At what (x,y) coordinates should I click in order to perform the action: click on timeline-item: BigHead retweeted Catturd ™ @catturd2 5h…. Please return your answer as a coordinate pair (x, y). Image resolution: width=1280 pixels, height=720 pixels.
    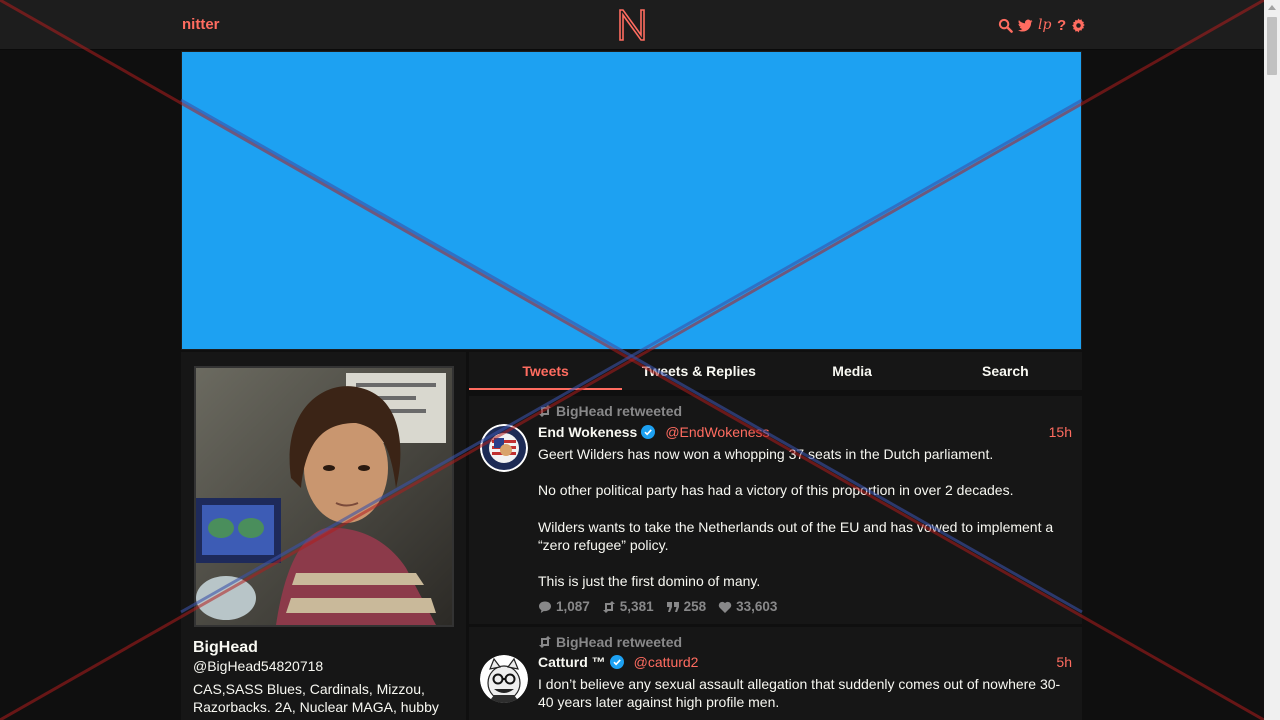
    Looking at the image, I should click on (775, 673).